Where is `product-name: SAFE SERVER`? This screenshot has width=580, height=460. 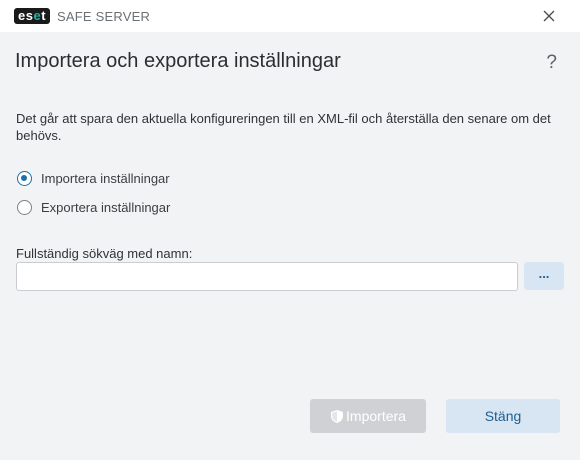
product-name: SAFE SERVER is located at coordinates (104, 16).